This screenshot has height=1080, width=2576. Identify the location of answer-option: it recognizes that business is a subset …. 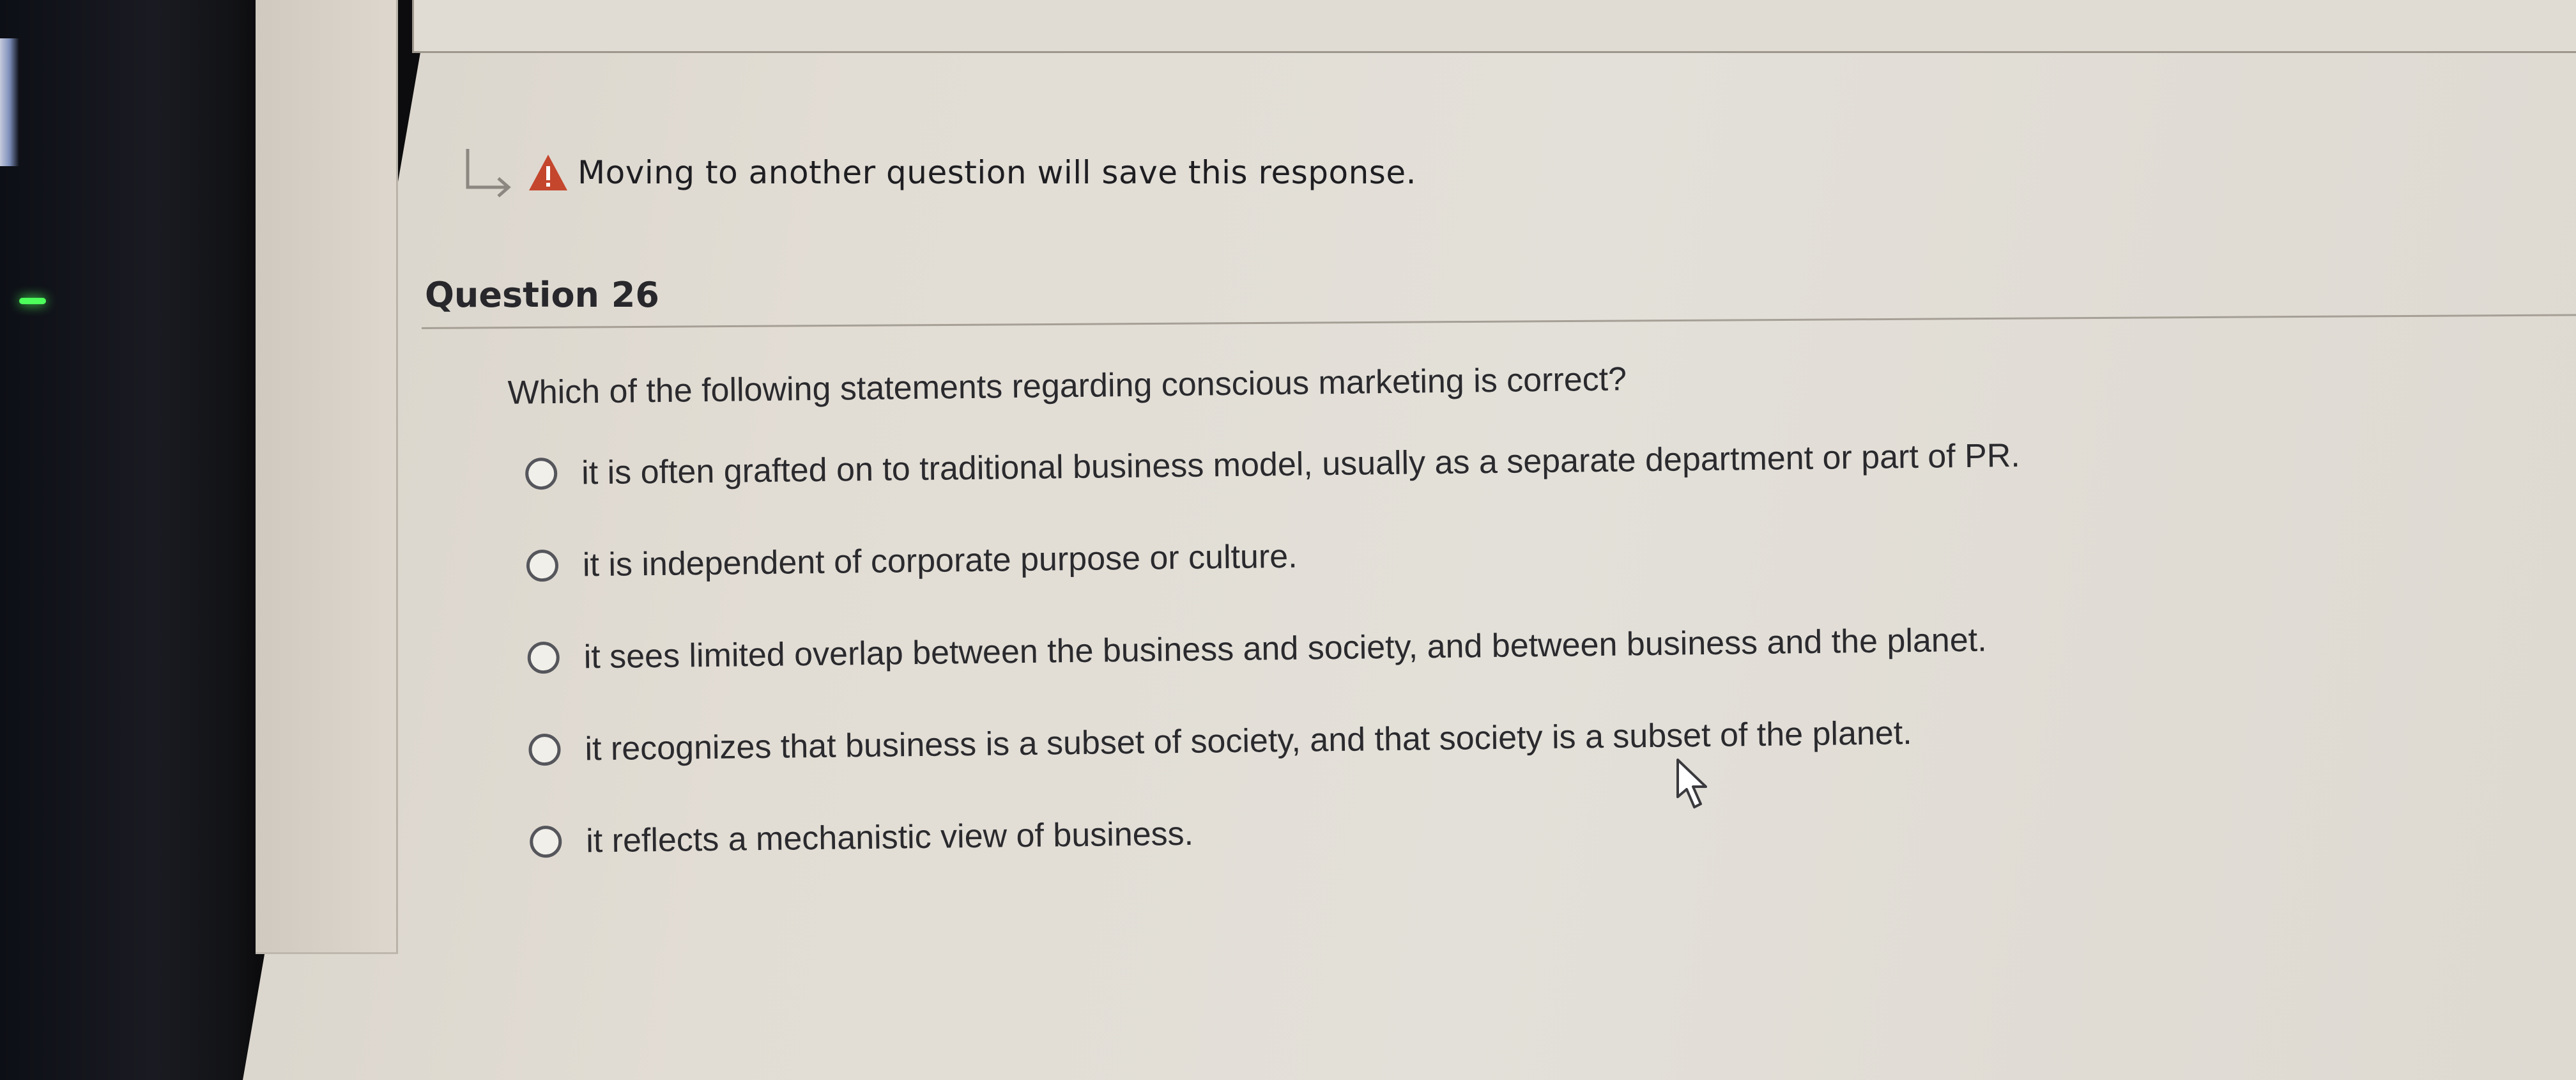
(1263, 741).